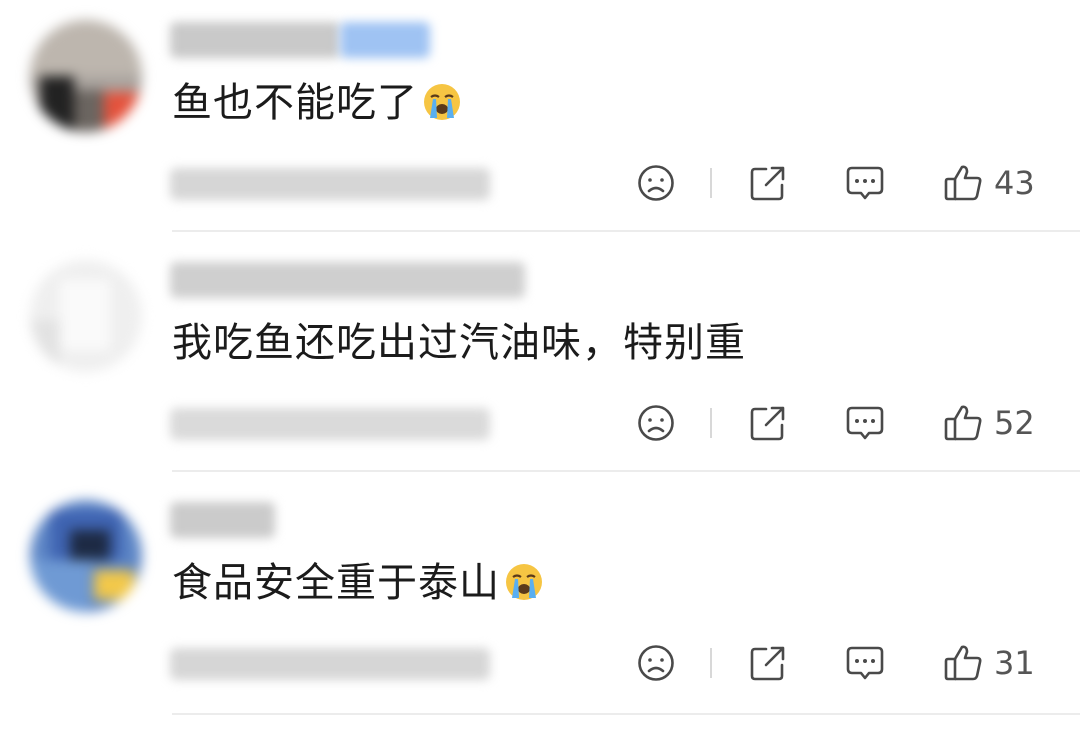 The height and width of the screenshot is (735, 1080). I want to click on comment-text-content: 我吃鱼还吃出过汽油味，特别重, so click(459, 343).